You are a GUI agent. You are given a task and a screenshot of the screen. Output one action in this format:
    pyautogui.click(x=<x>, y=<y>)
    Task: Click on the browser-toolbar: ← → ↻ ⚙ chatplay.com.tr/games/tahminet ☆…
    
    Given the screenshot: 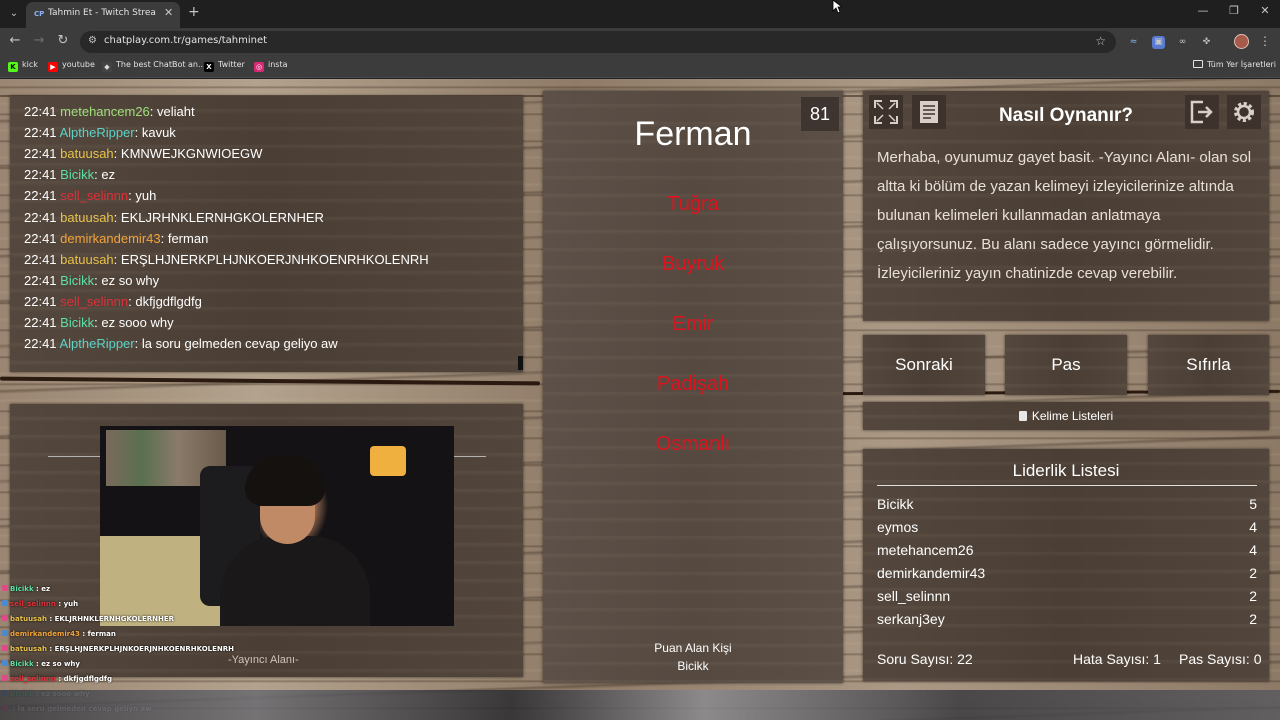 What is the action you would take?
    pyautogui.click(x=640, y=42)
    